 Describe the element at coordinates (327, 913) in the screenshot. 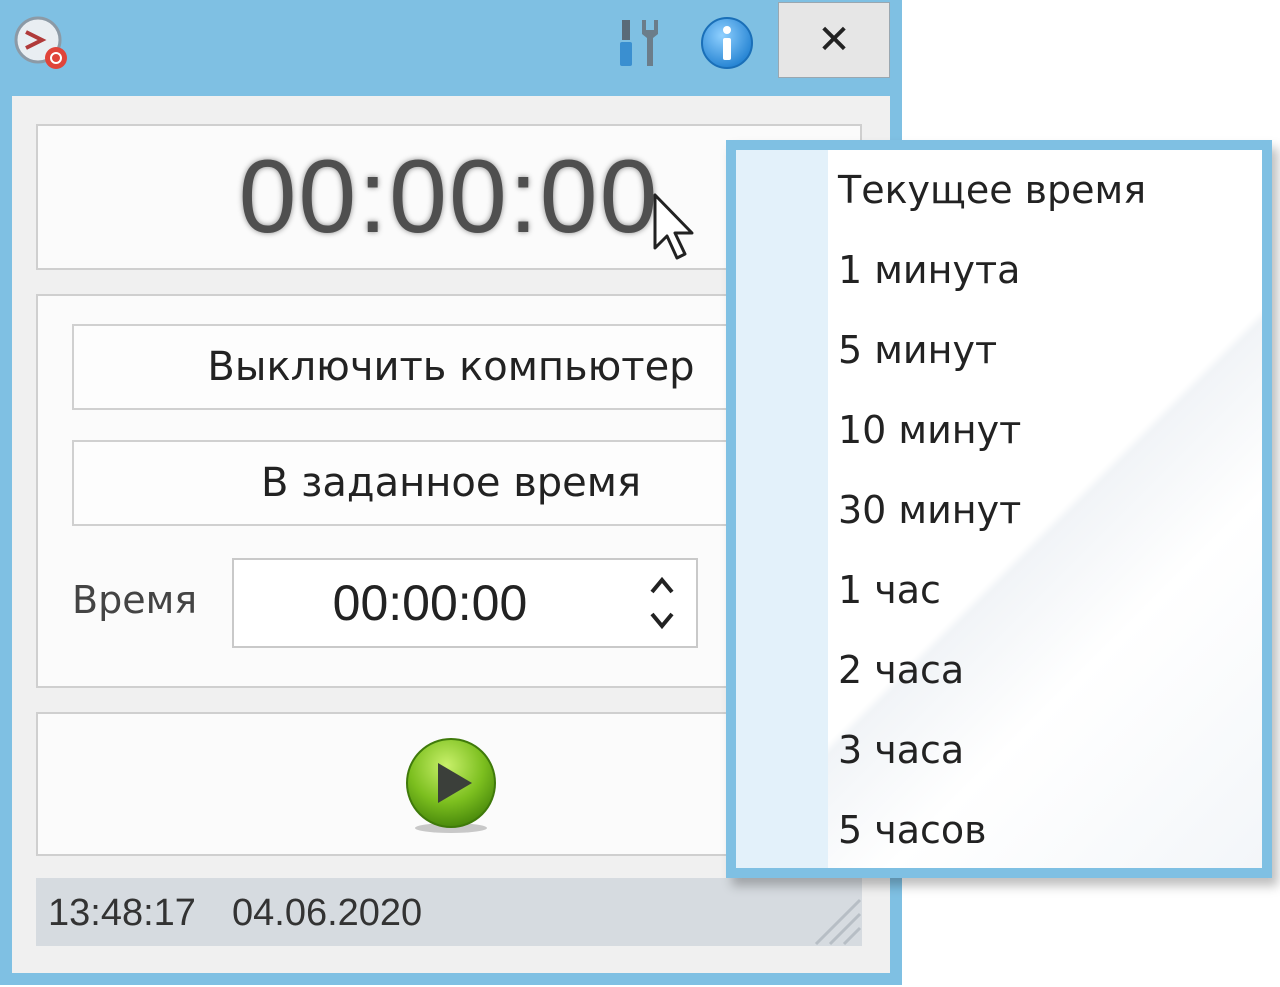

I see `status-date: 04.06.2020` at that location.